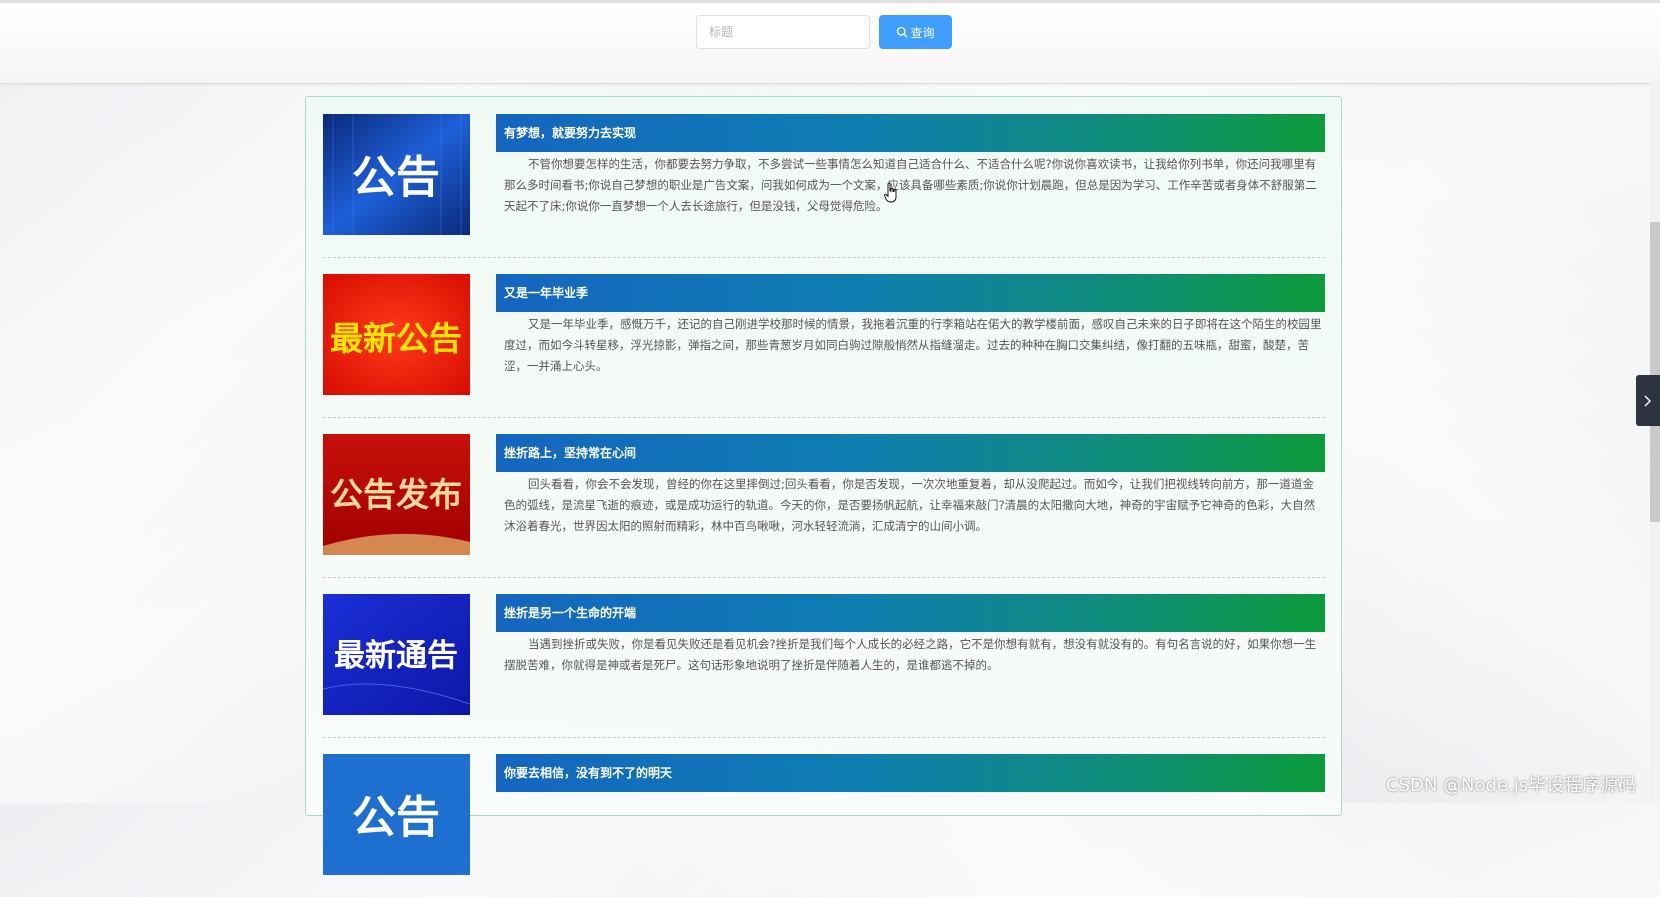 This screenshot has width=1660, height=897. I want to click on hand-cursor-icon, so click(890, 192).